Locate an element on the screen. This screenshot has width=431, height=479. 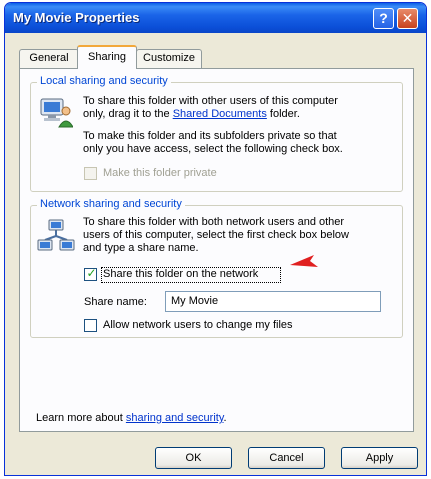
close-button: ✕ is located at coordinates (407, 18).